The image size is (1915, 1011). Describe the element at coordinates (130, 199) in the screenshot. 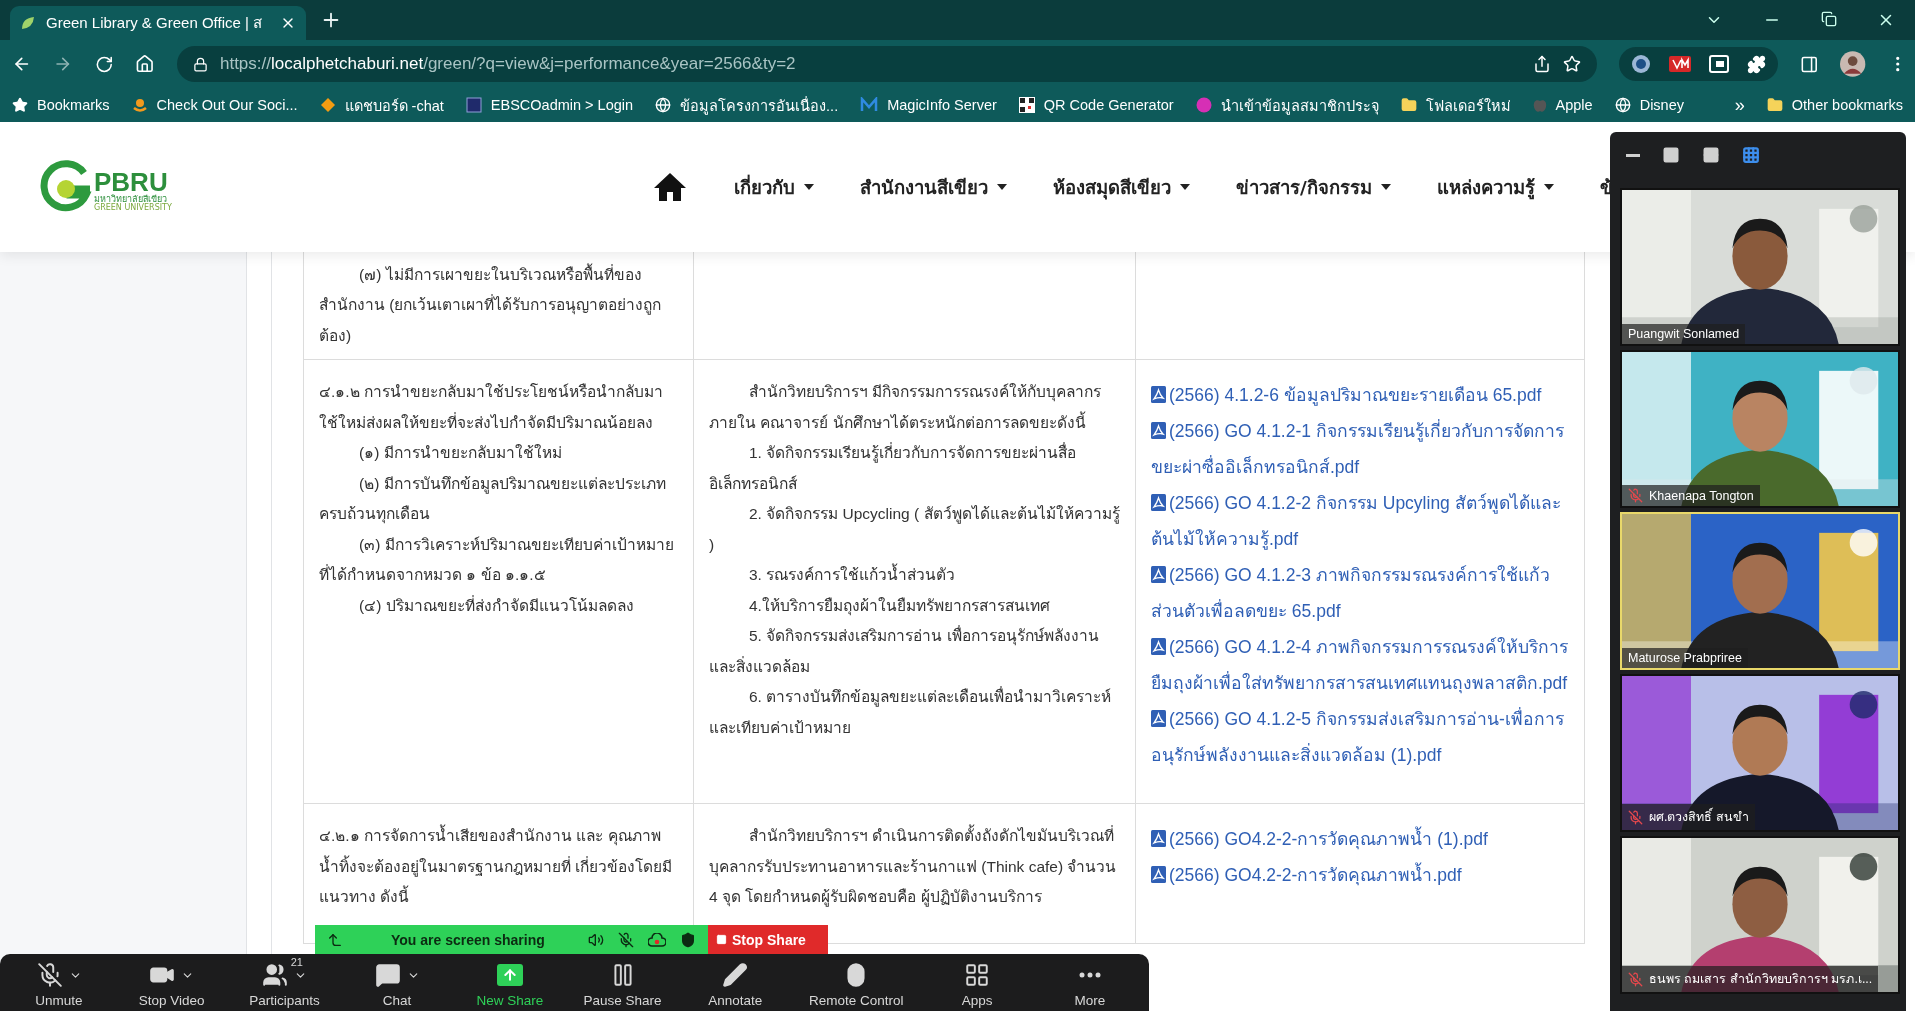

I see `logo-subtitle: มหาวิทยาลัยสีเขียว` at that location.